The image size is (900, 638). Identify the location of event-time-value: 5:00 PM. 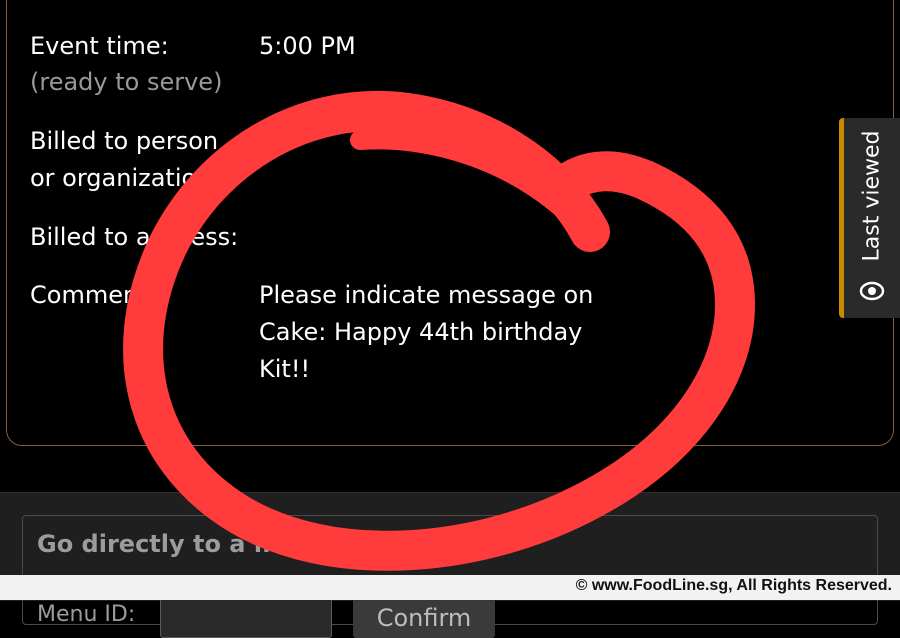
(307, 46).